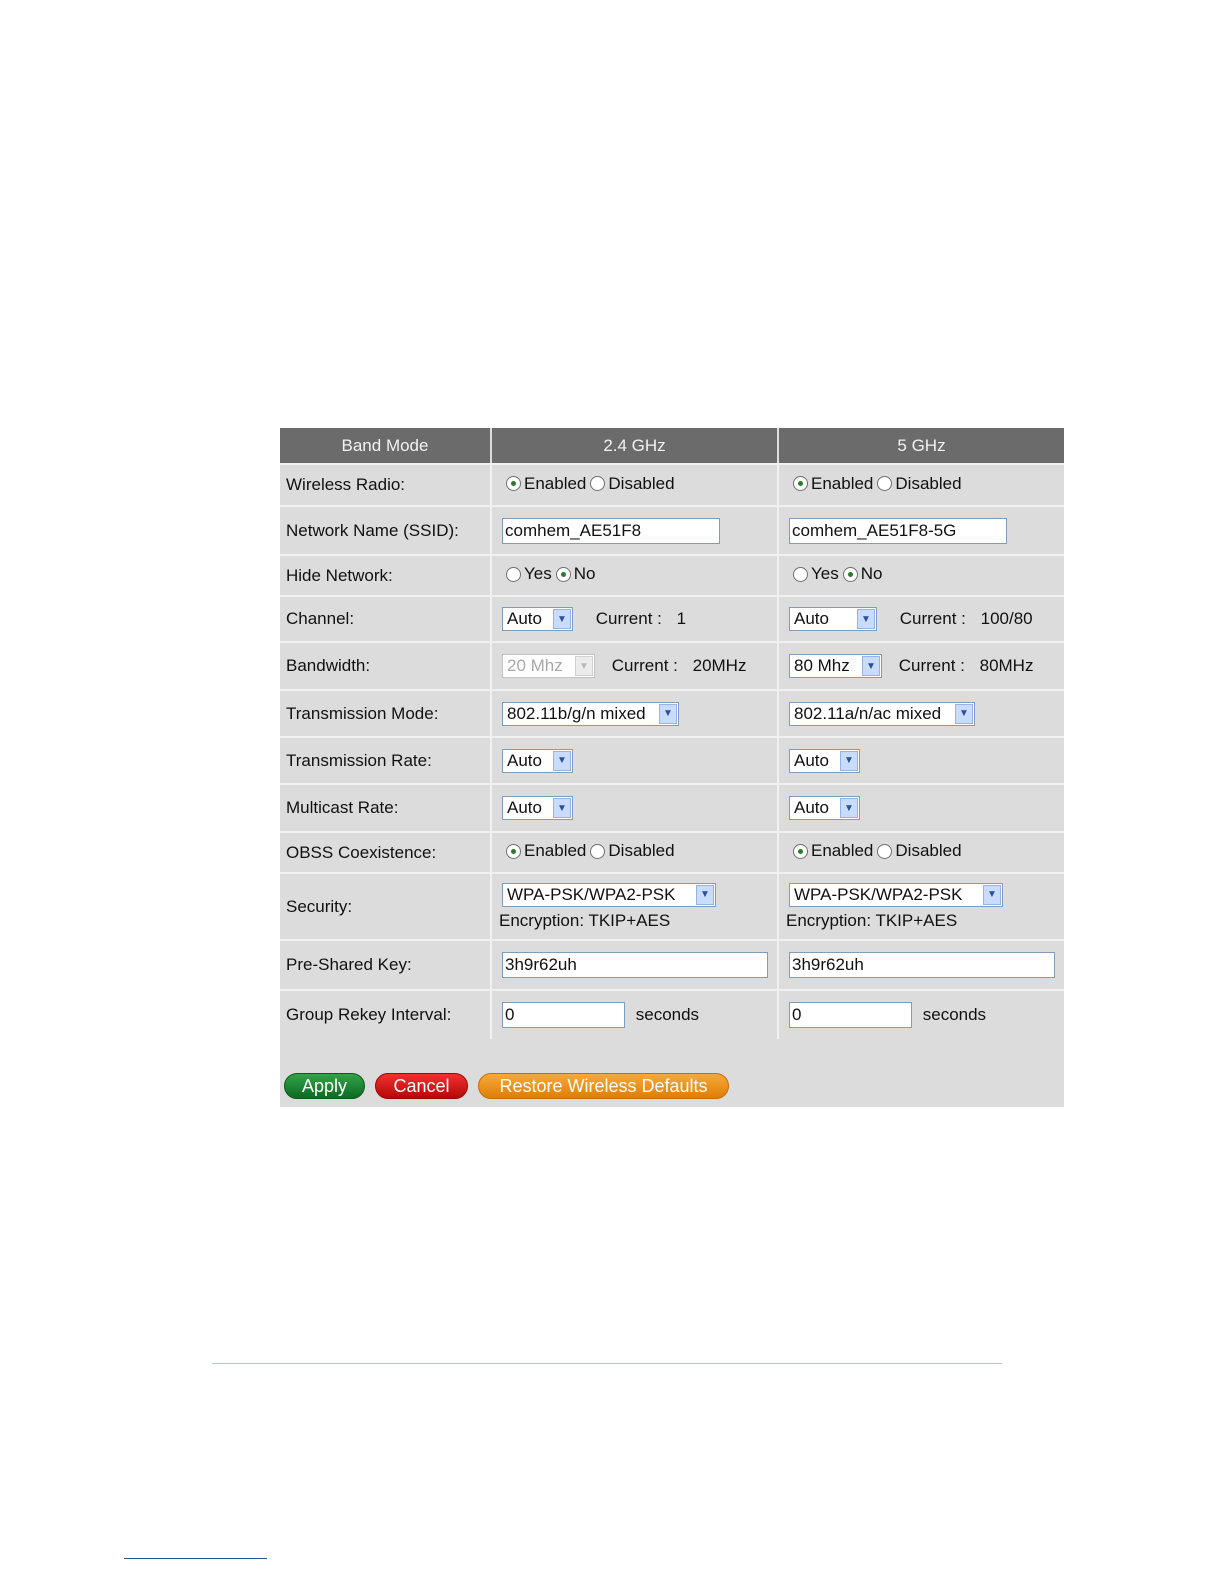 The width and height of the screenshot is (1224, 1584). Describe the element at coordinates (921, 445) in the screenshot. I see `header-5ghz: 5 GHz` at that location.